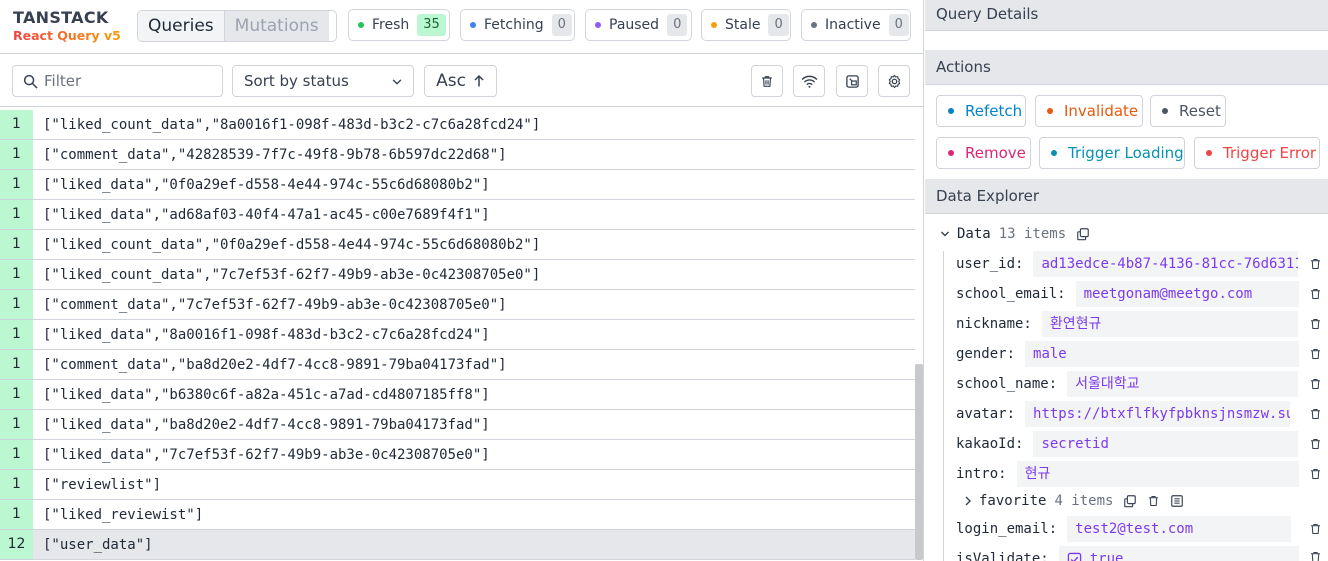  Describe the element at coordinates (457, 545) in the screenshot. I see `query-row-selected: 12 ["user_data"]` at that location.